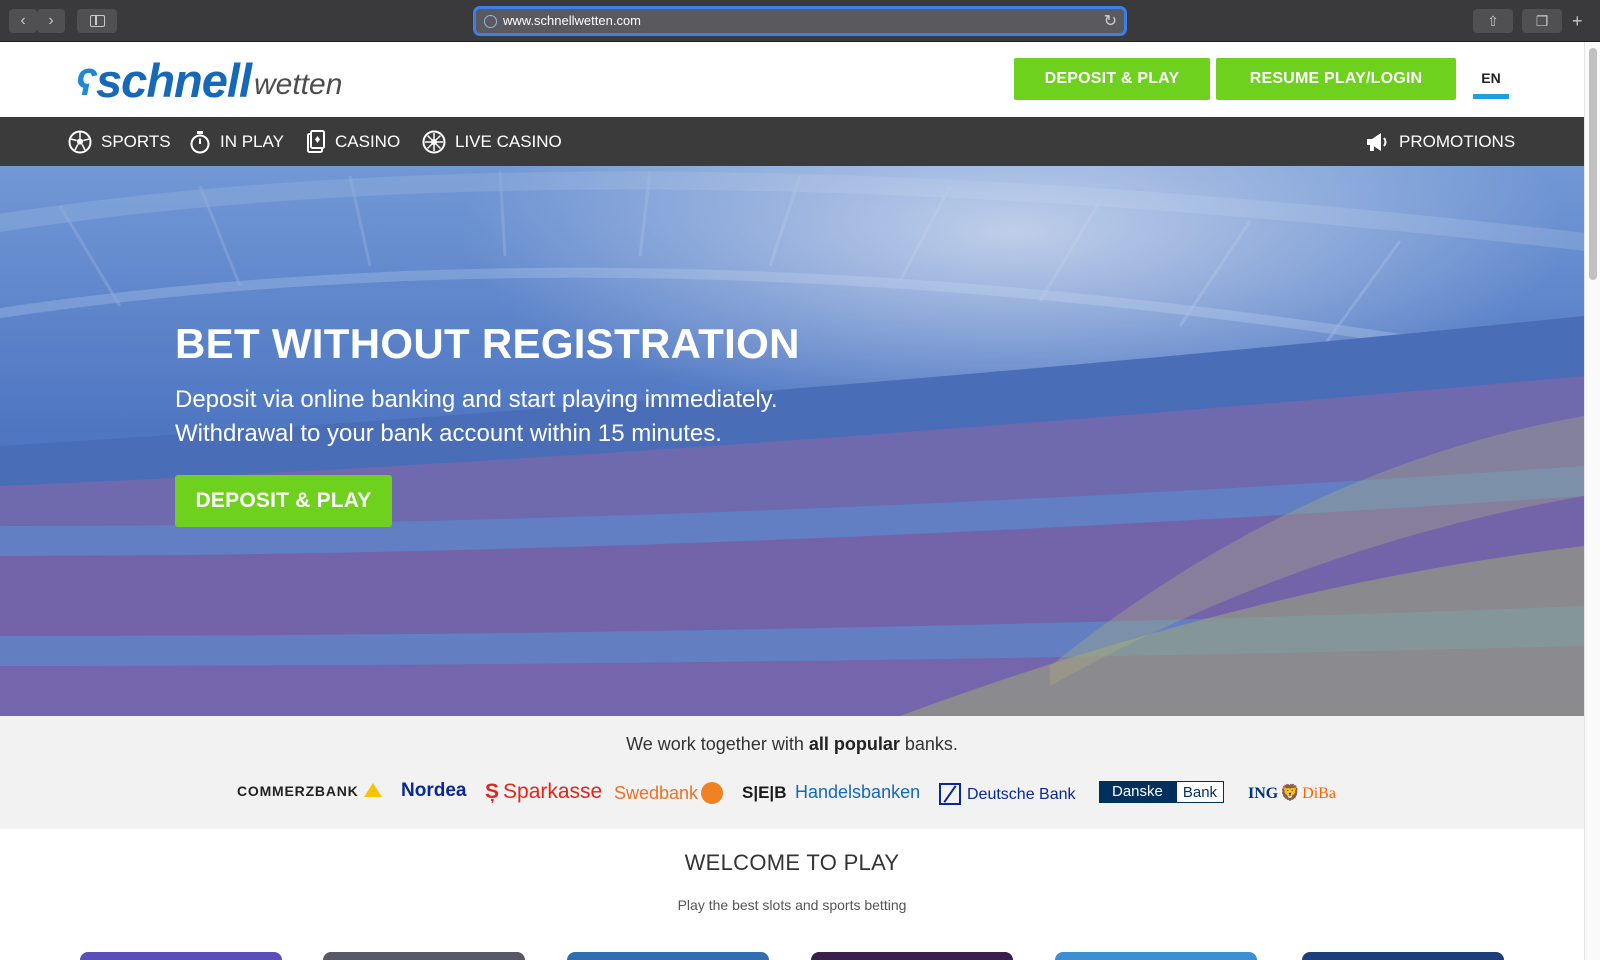 This screenshot has width=1600, height=960. I want to click on nav-label-casino: CASINO, so click(368, 141).